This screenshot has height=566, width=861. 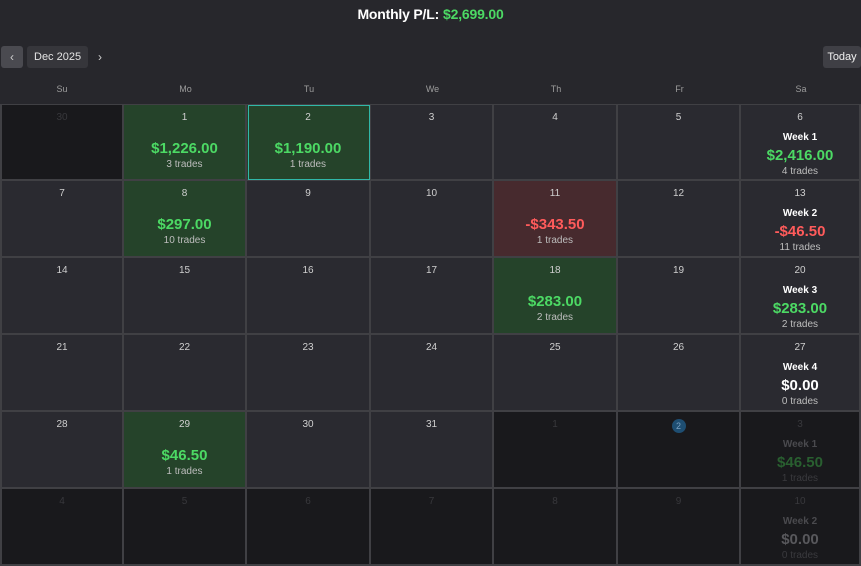 I want to click on week-summary-cell: 10 Week 2 $0.00 0 trades, so click(x=801, y=527).